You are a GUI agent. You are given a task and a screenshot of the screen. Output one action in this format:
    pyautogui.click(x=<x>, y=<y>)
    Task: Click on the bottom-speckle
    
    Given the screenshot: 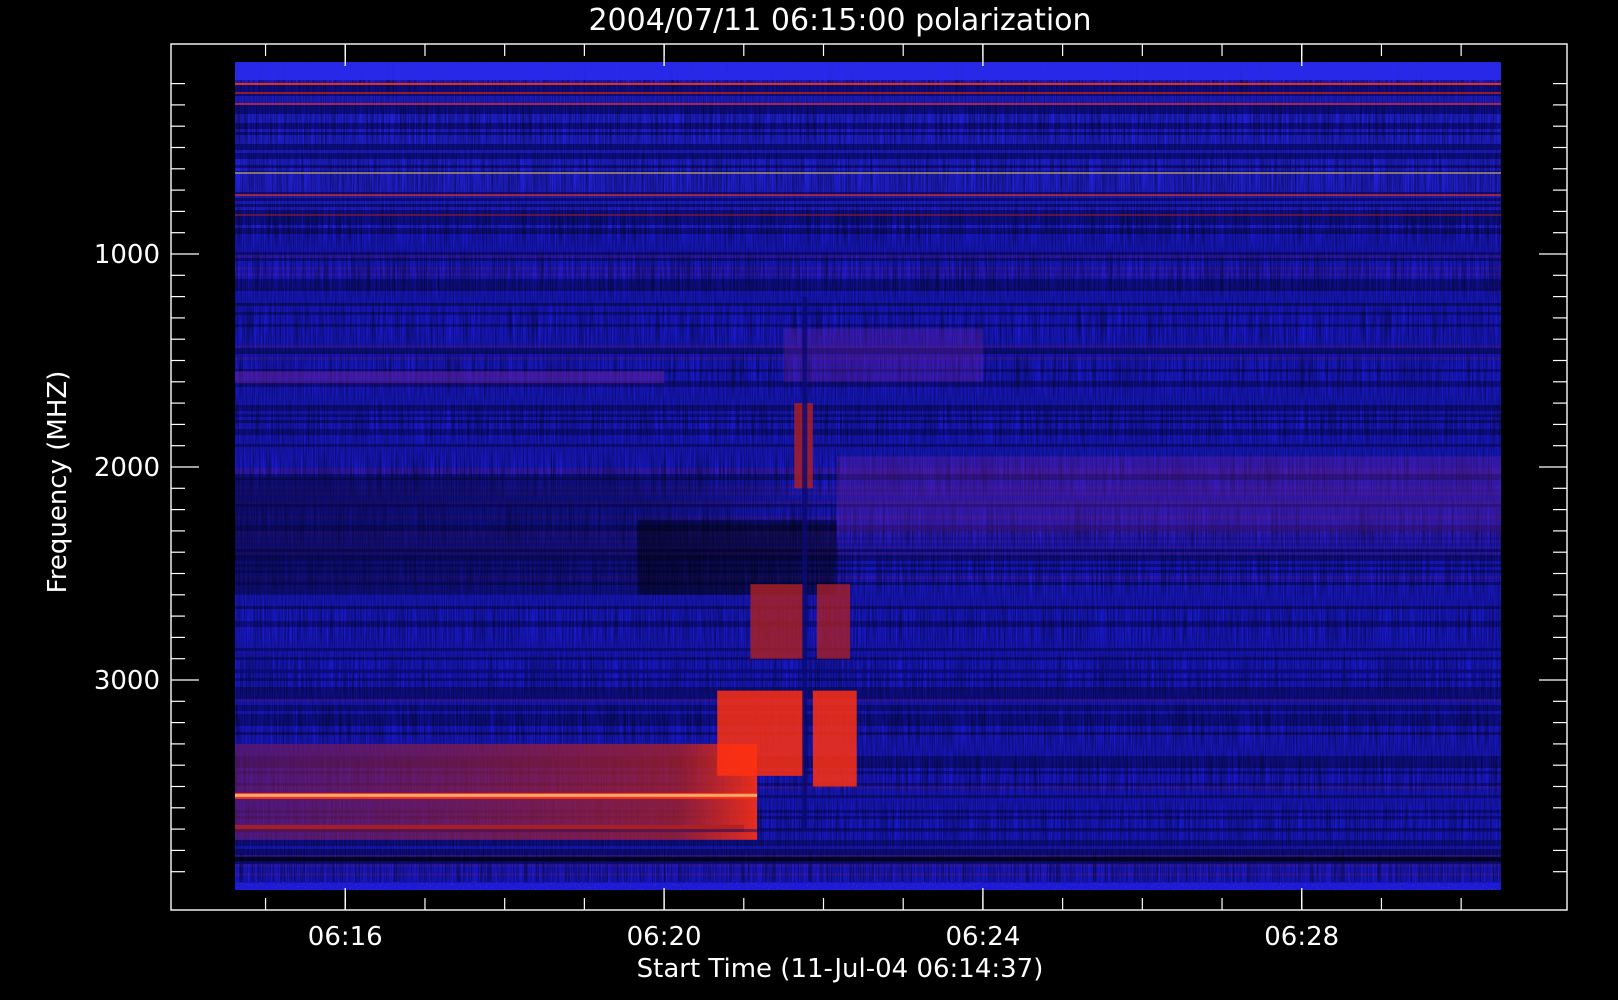 What is the action you would take?
    pyautogui.click(x=868, y=886)
    